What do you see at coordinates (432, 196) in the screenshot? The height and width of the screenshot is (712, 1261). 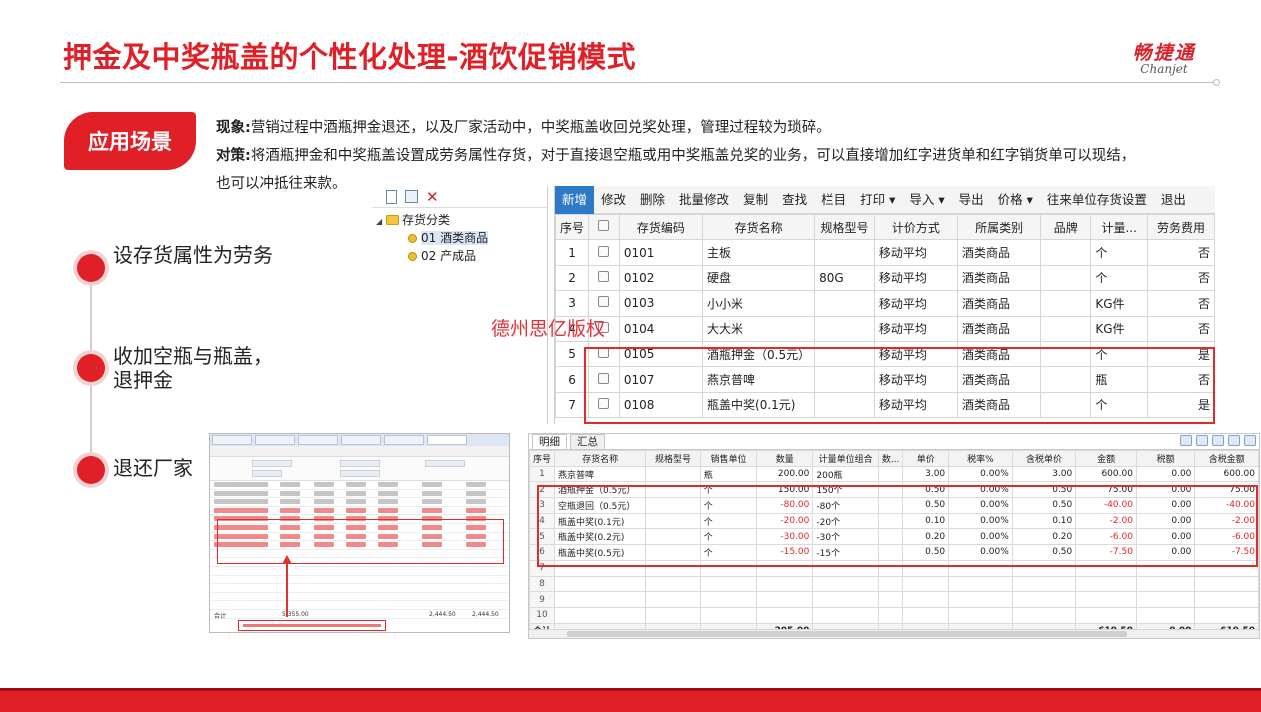 I see `delete-icon: ✕` at bounding box center [432, 196].